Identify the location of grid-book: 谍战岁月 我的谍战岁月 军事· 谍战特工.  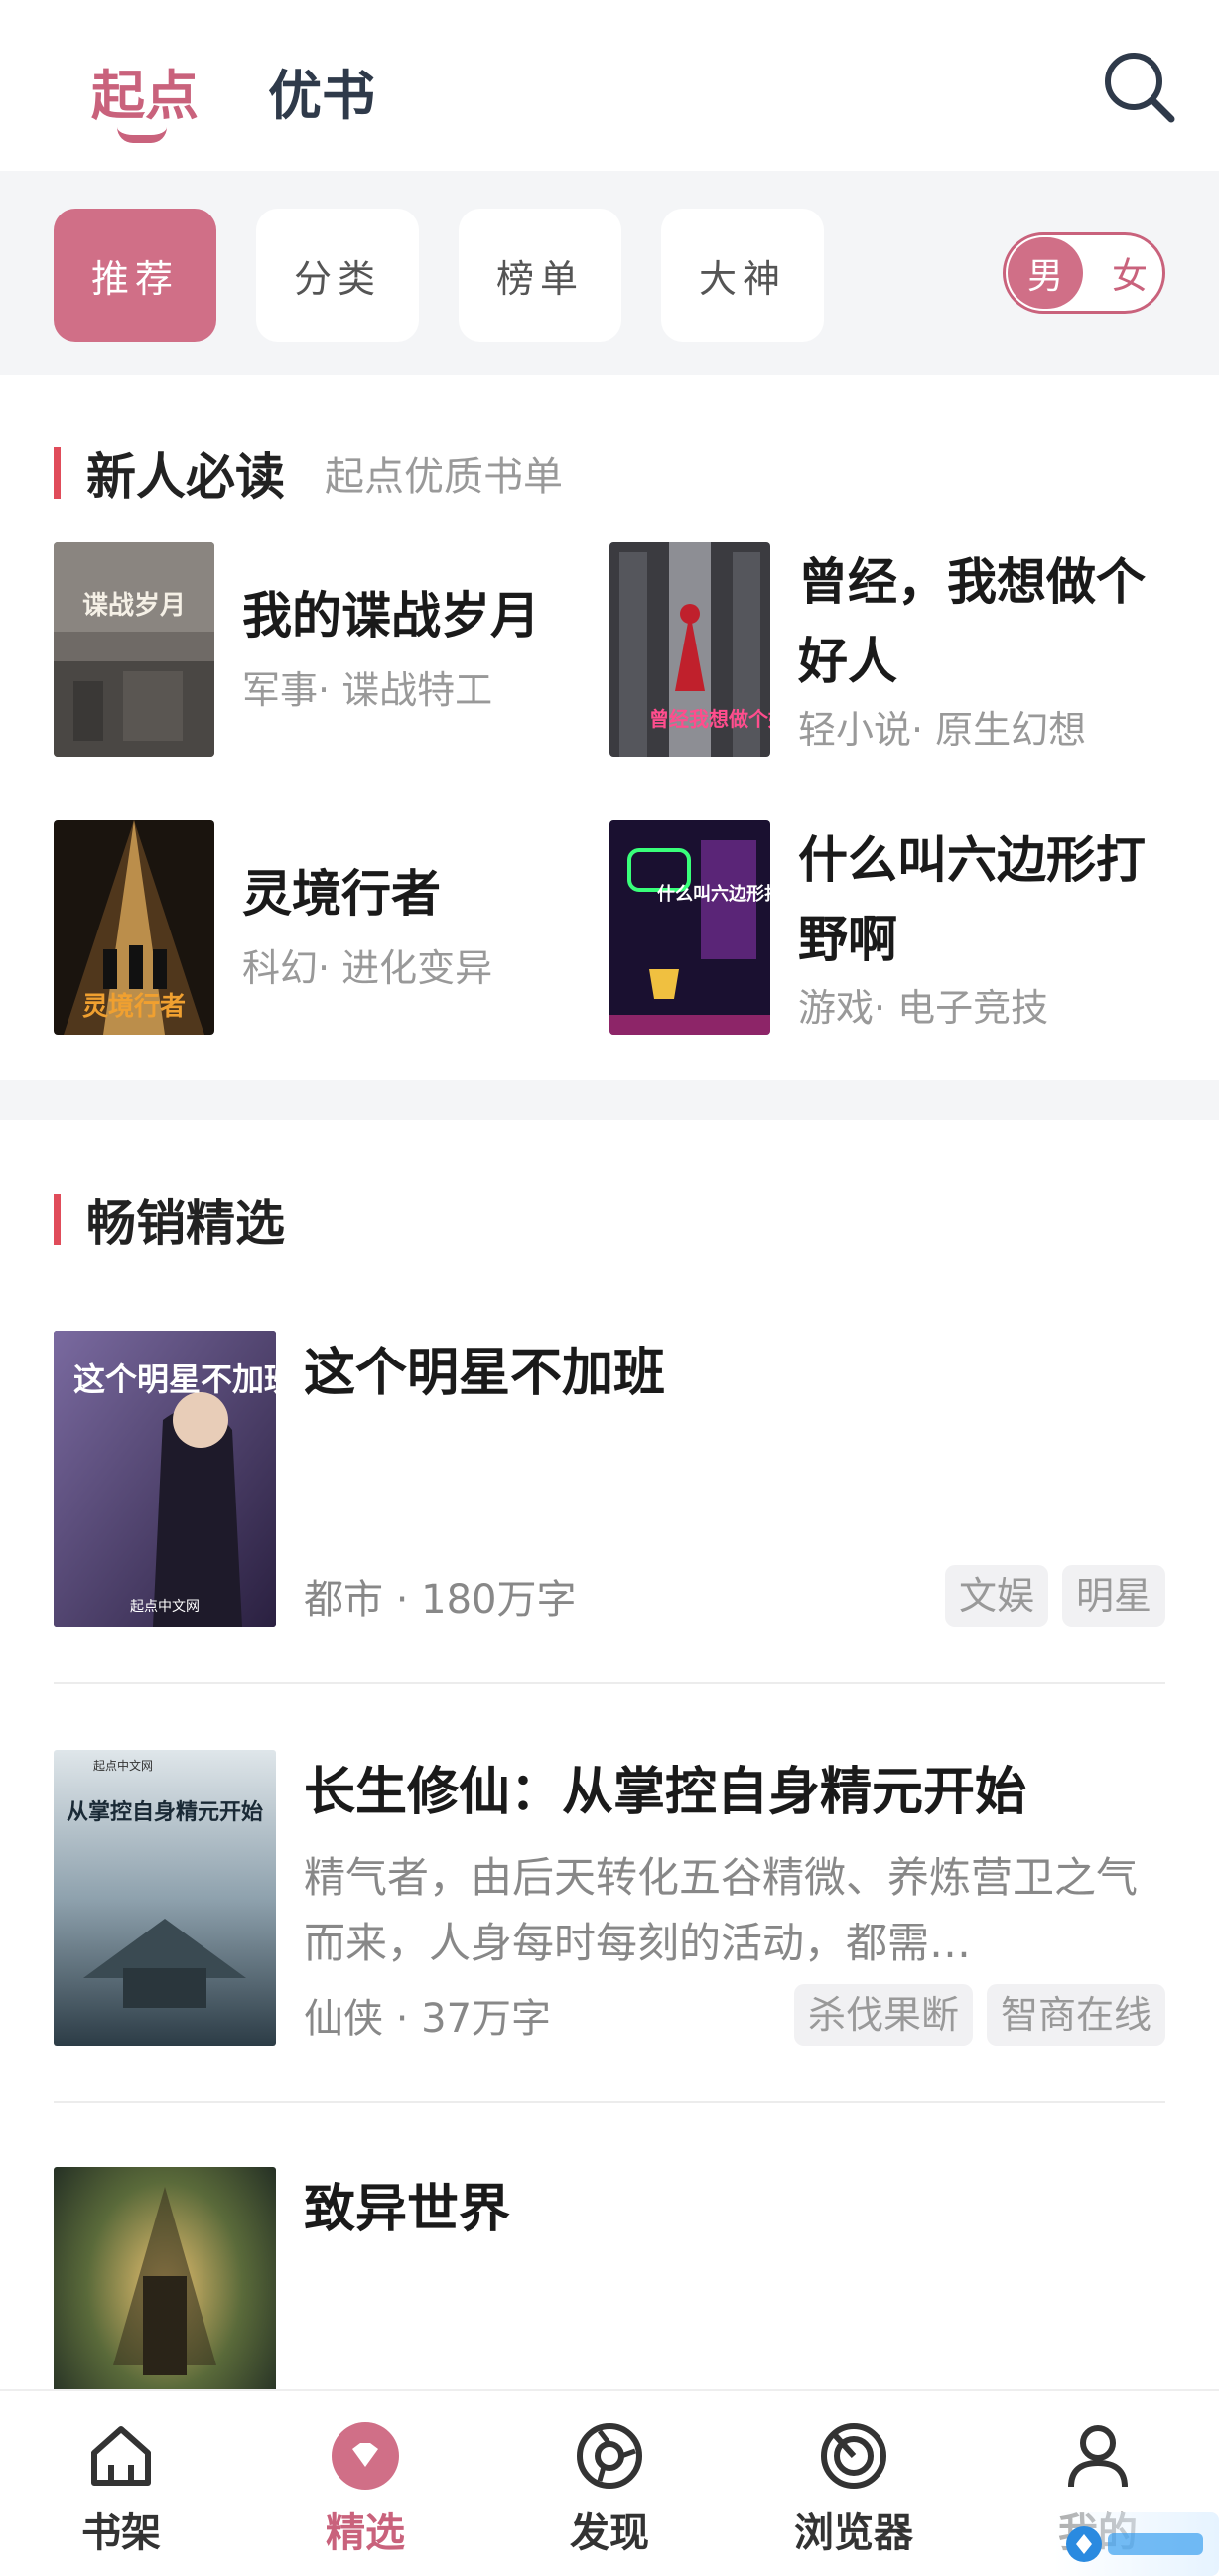
(332, 649).